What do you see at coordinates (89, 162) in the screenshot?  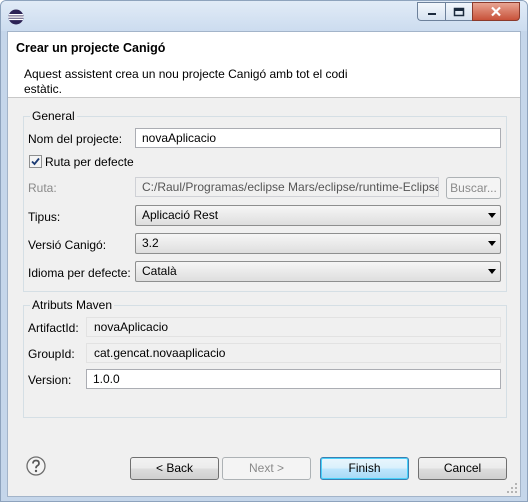 I see `default-path-label: Ruta per defecte` at bounding box center [89, 162].